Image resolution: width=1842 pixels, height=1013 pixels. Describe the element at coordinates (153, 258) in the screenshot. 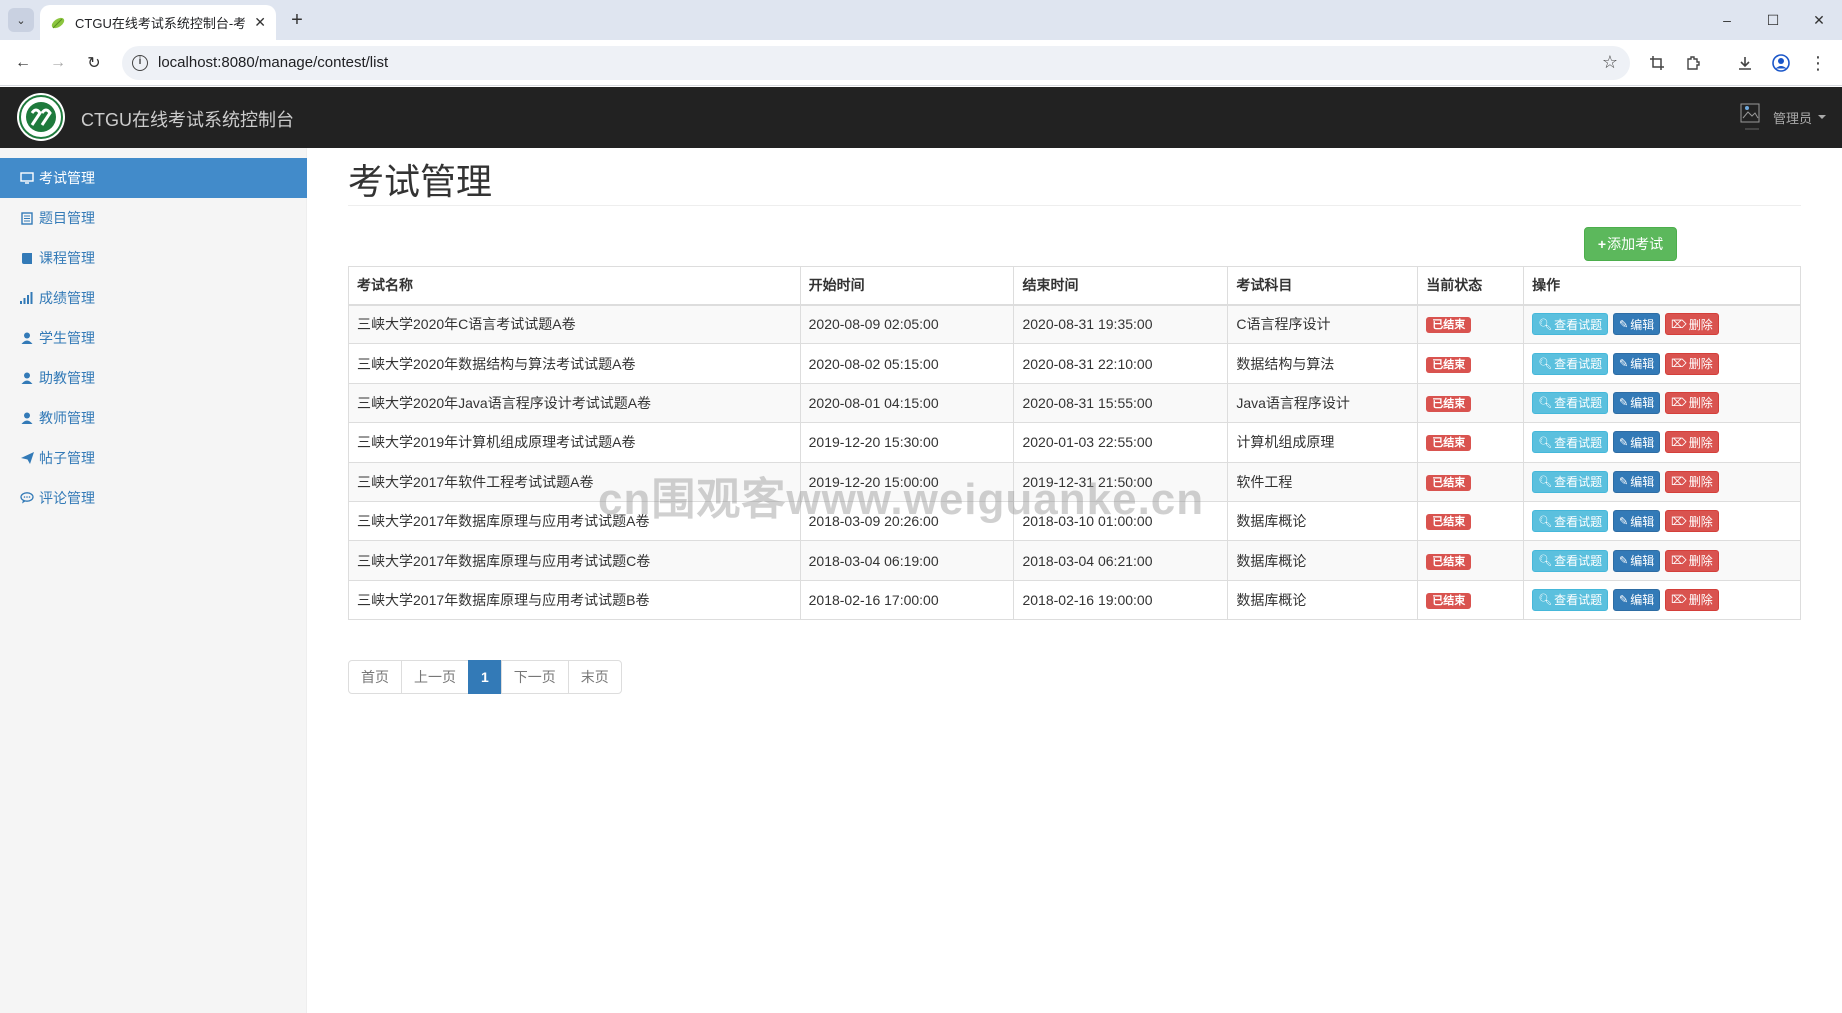

I see `sidebar-item-courses: 课程管理` at that location.